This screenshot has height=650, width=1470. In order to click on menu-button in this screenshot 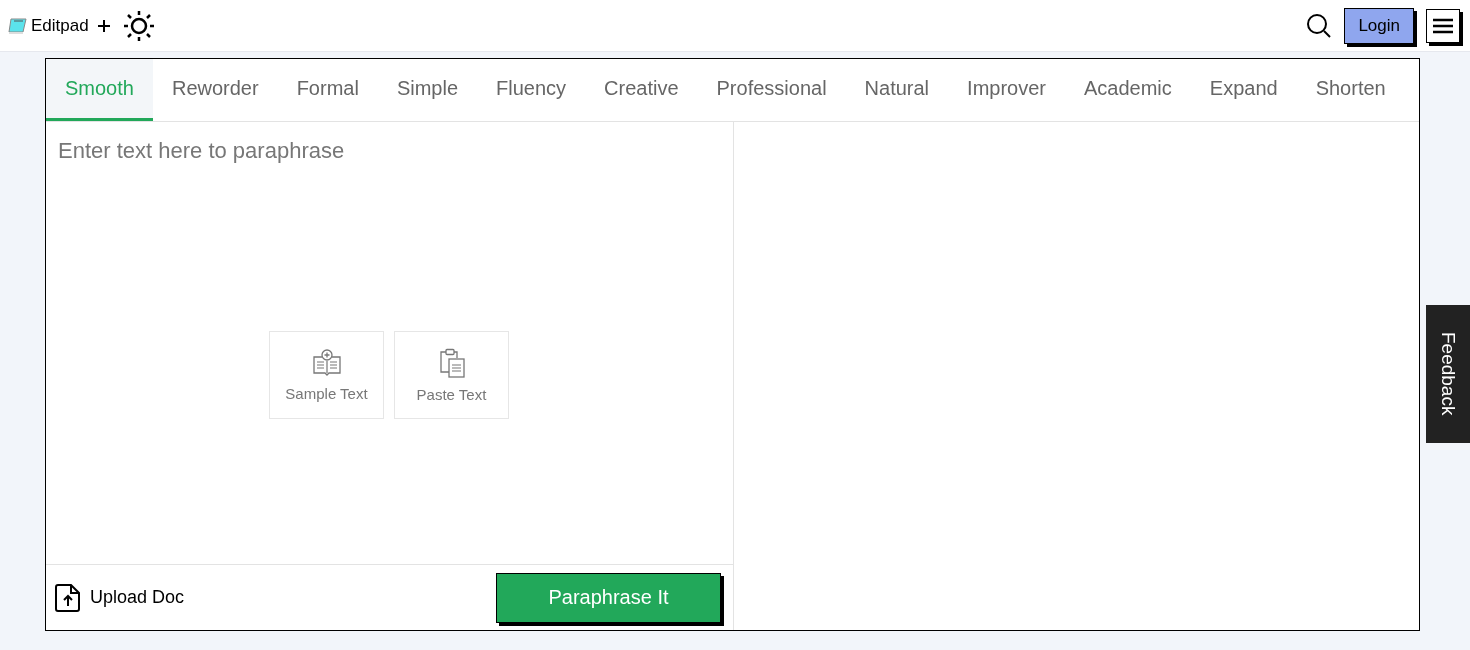, I will do `click(1443, 25)`.